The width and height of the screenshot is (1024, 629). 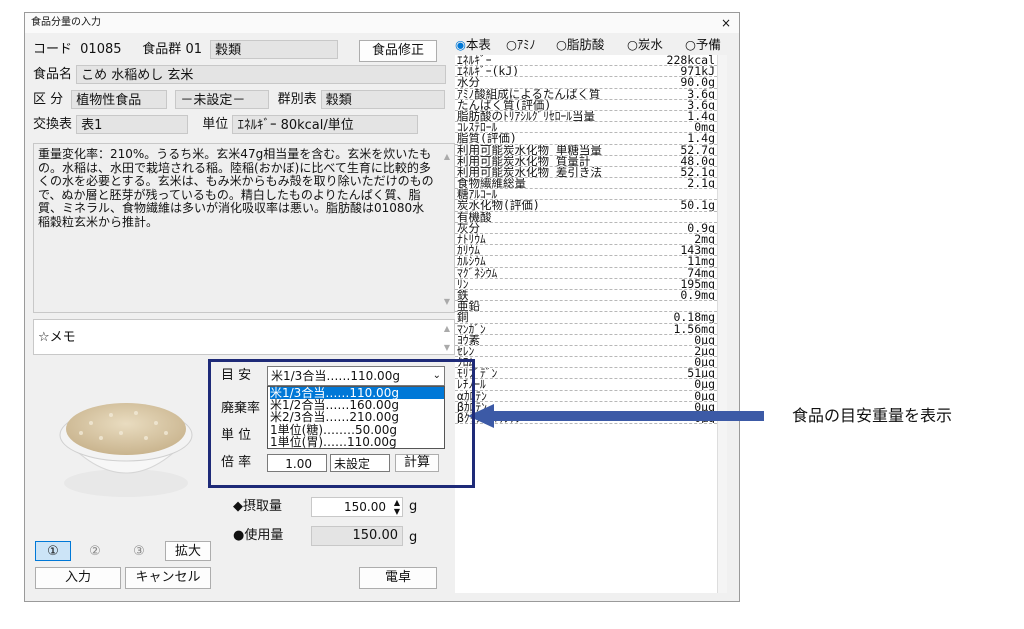 What do you see at coordinates (697, 295) in the screenshot?
I see `nutrient-value: 0.9mg` at bounding box center [697, 295].